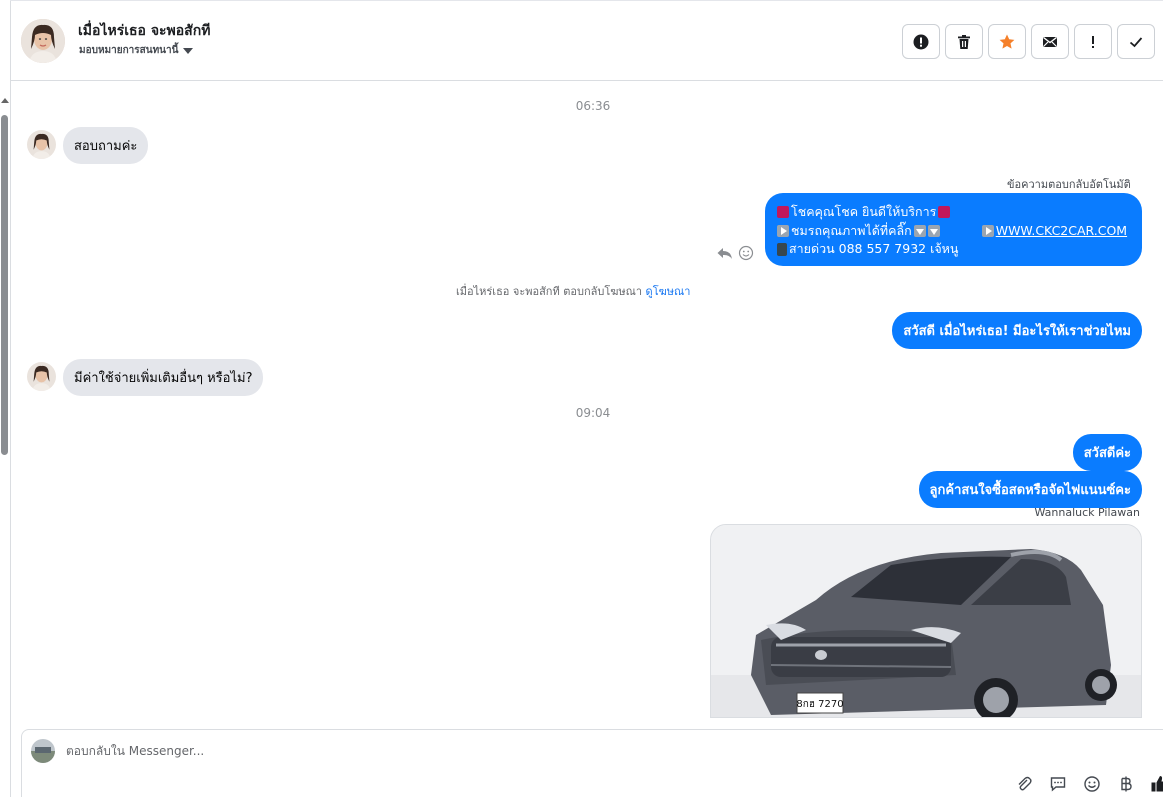 Image resolution: width=1163 pixels, height=797 pixels. I want to click on outgoing-message: สวัสดีค่ะ, so click(1107, 452).